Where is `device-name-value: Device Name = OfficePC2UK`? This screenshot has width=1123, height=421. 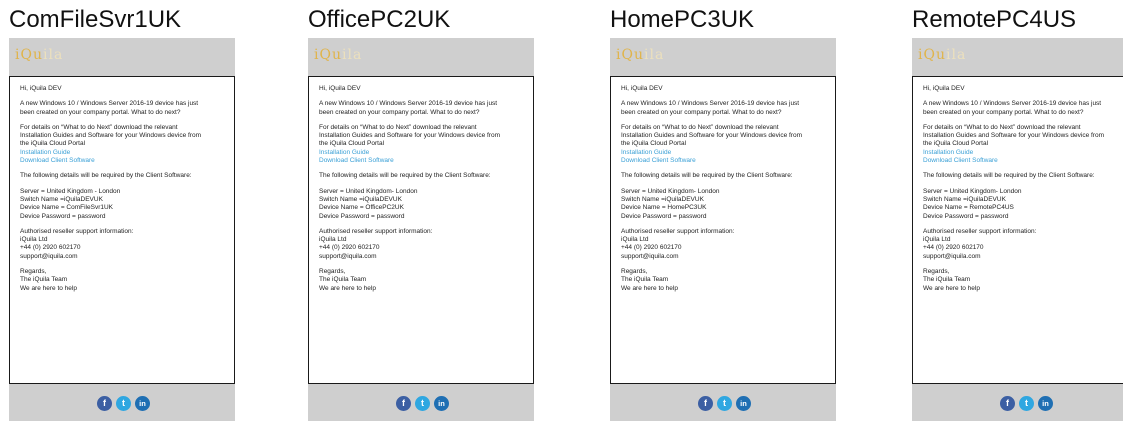
device-name-value: Device Name = OfficePC2UK is located at coordinates (361, 208).